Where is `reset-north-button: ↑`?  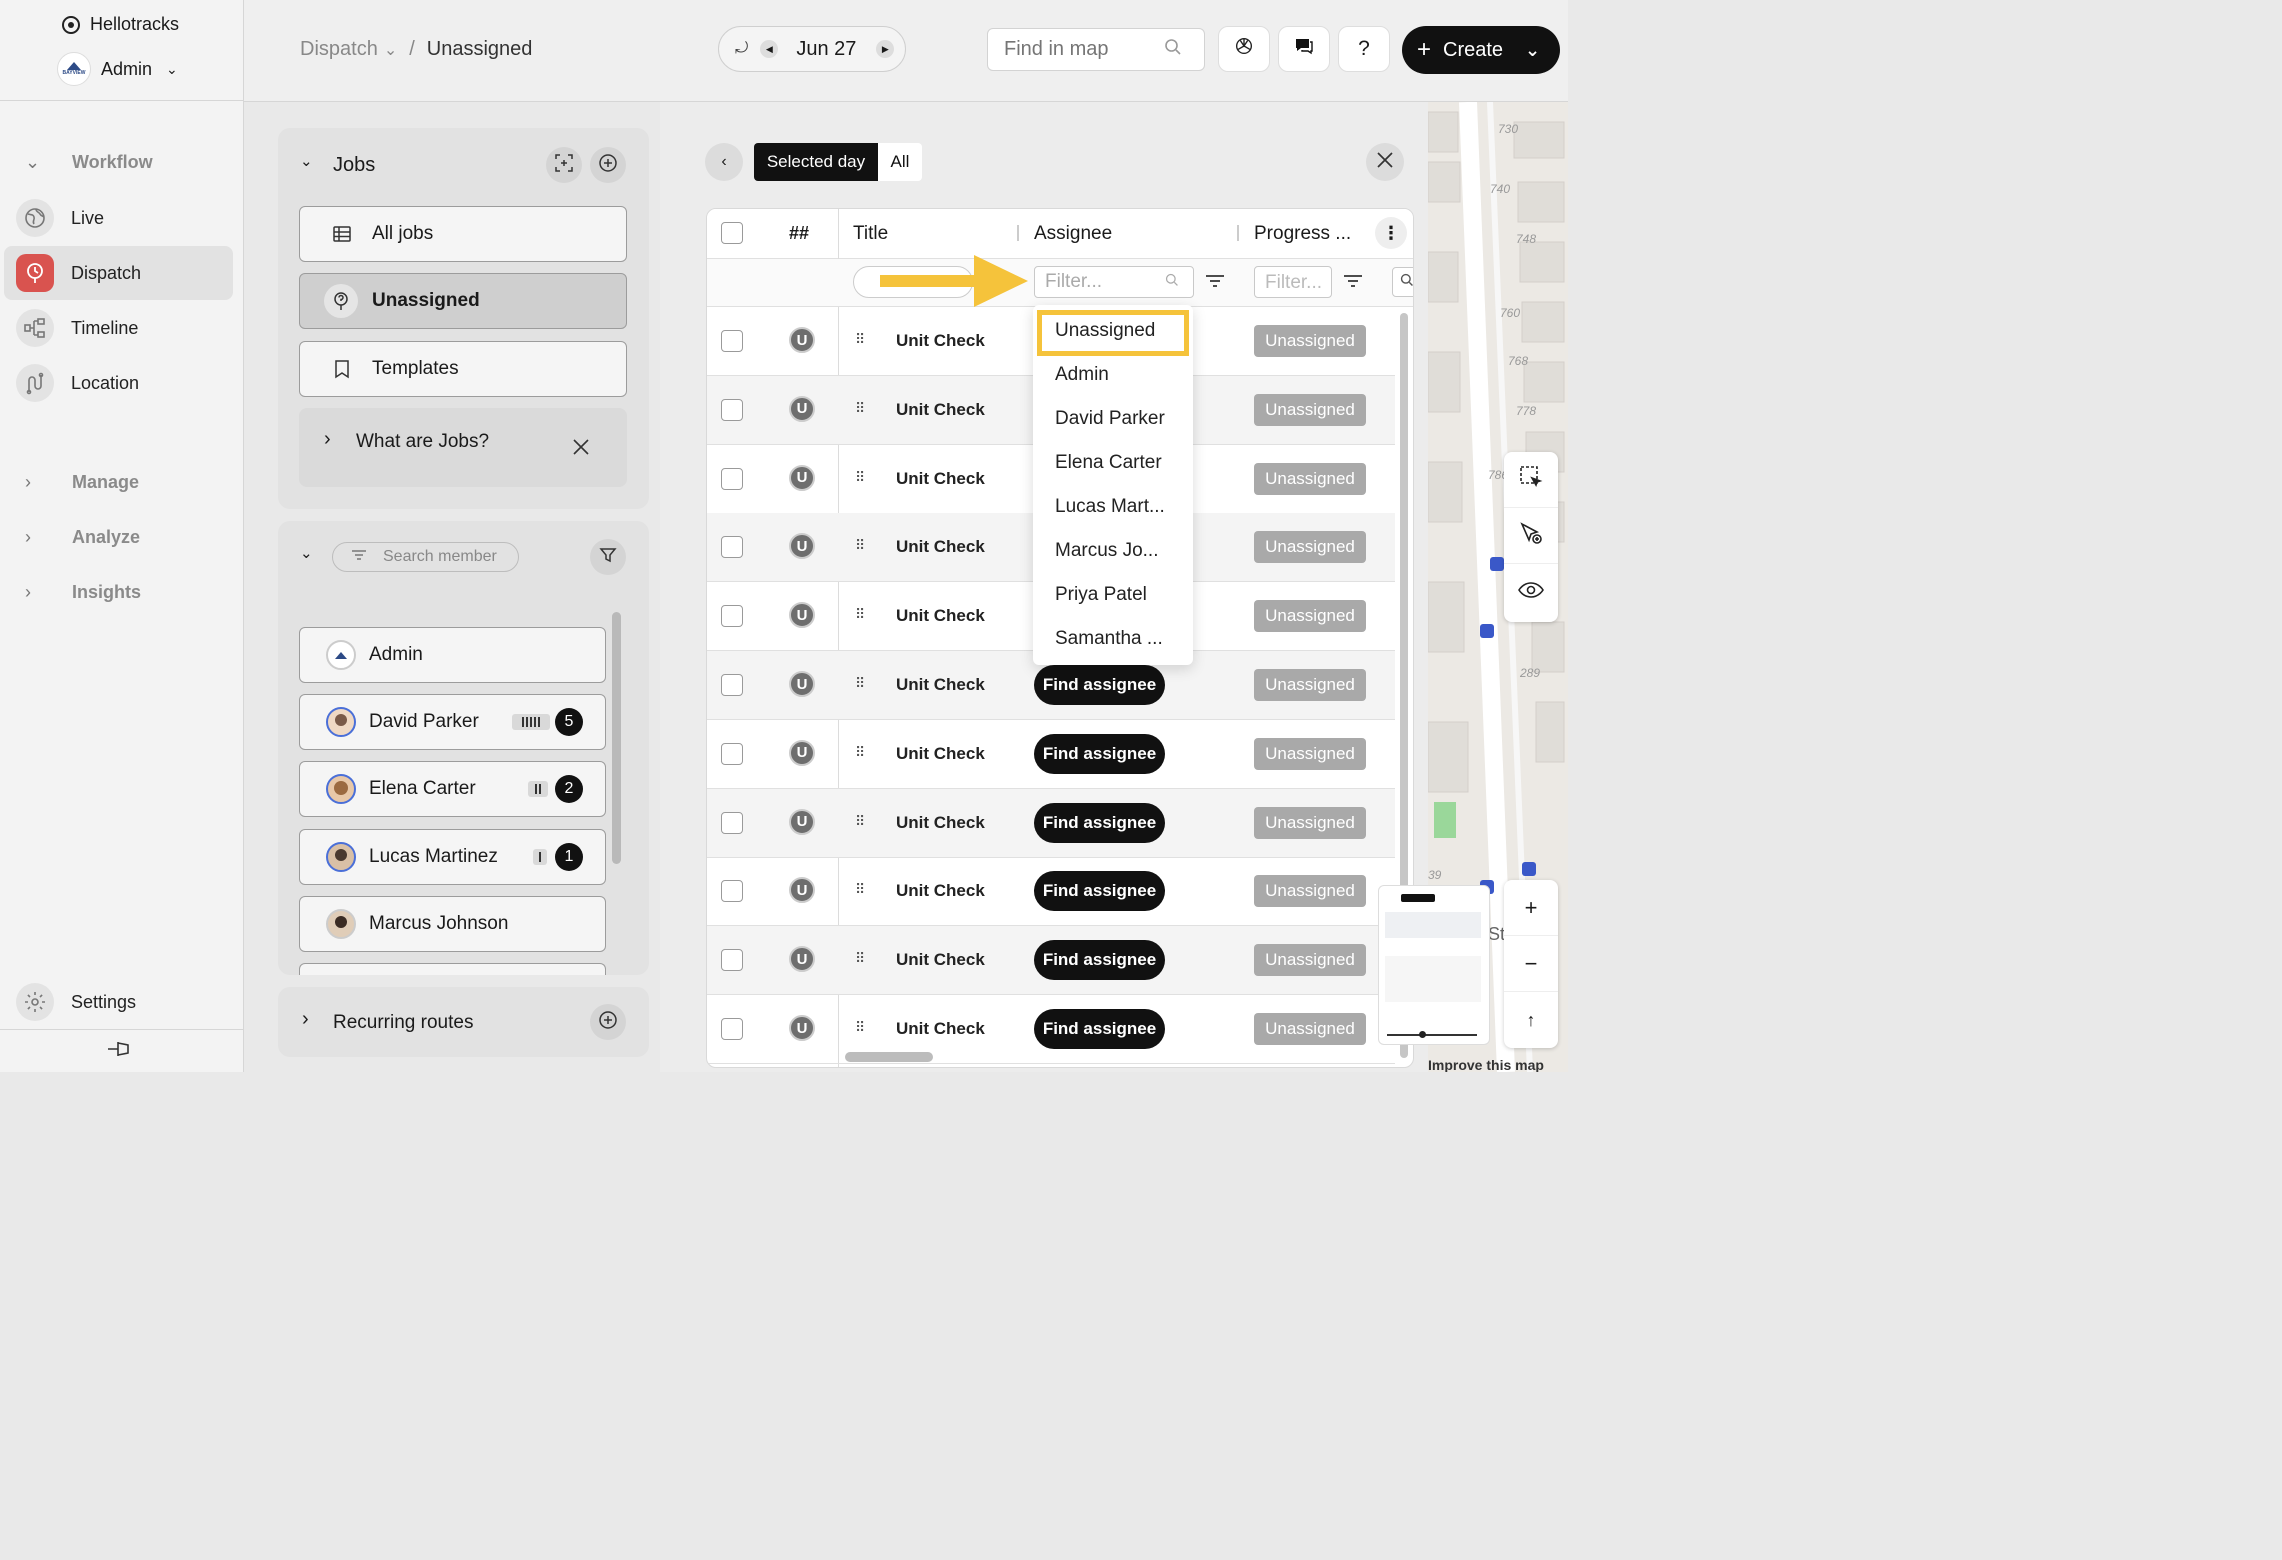 reset-north-button: ↑ is located at coordinates (1531, 1020).